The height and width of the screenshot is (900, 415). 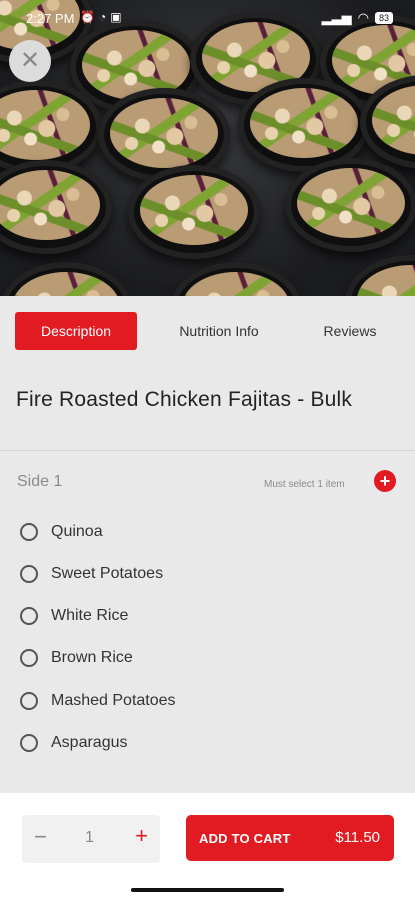 What do you see at coordinates (113, 700) in the screenshot?
I see `option-label: Mashed Potatoes` at bounding box center [113, 700].